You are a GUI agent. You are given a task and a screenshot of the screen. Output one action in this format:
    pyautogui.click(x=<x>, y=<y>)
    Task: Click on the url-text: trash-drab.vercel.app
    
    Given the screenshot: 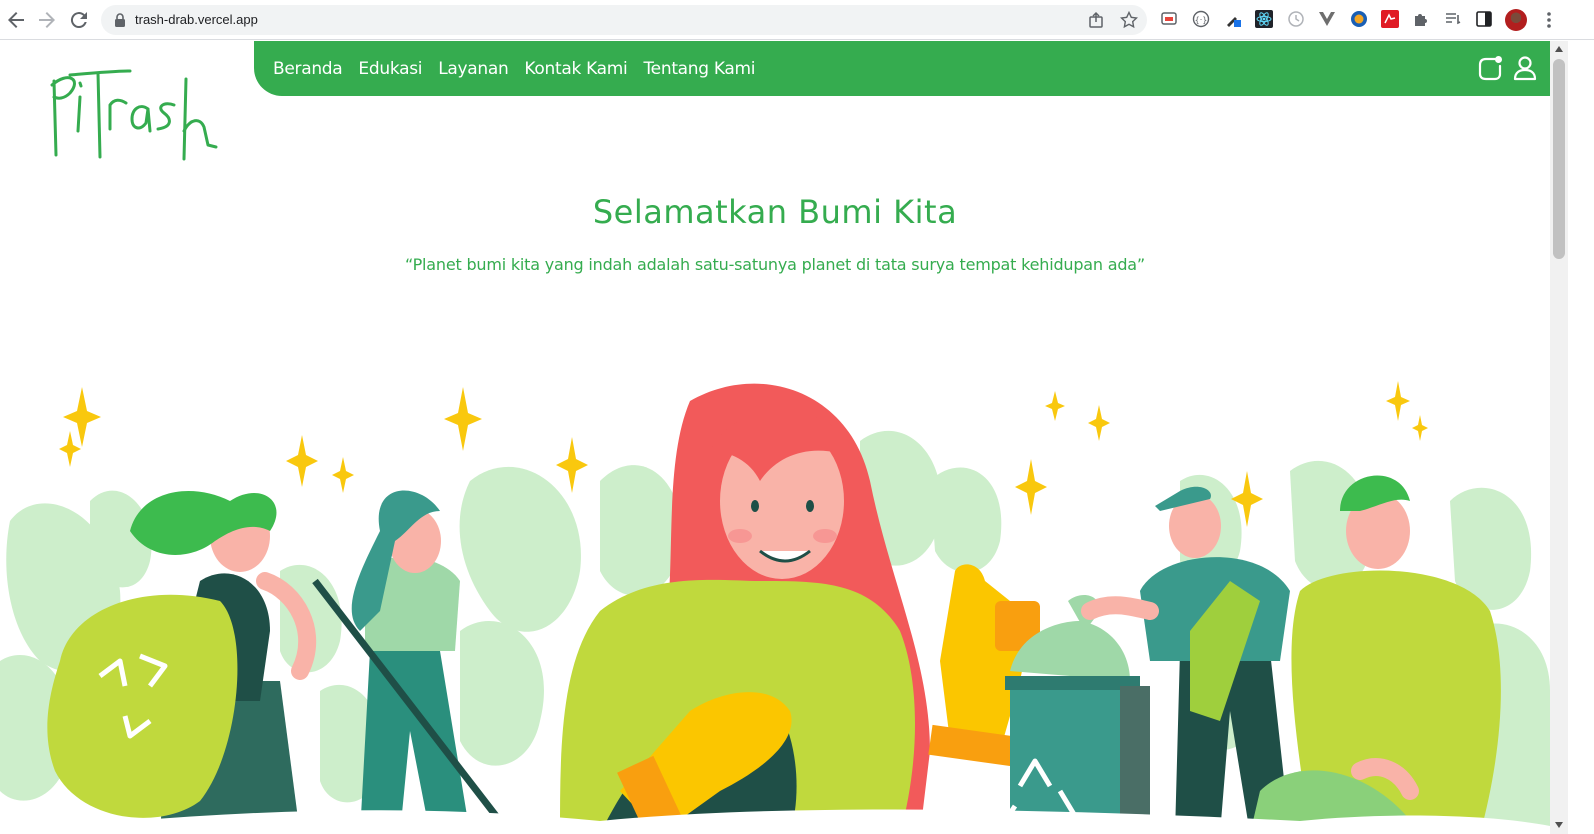 What is the action you would take?
    pyautogui.click(x=196, y=19)
    